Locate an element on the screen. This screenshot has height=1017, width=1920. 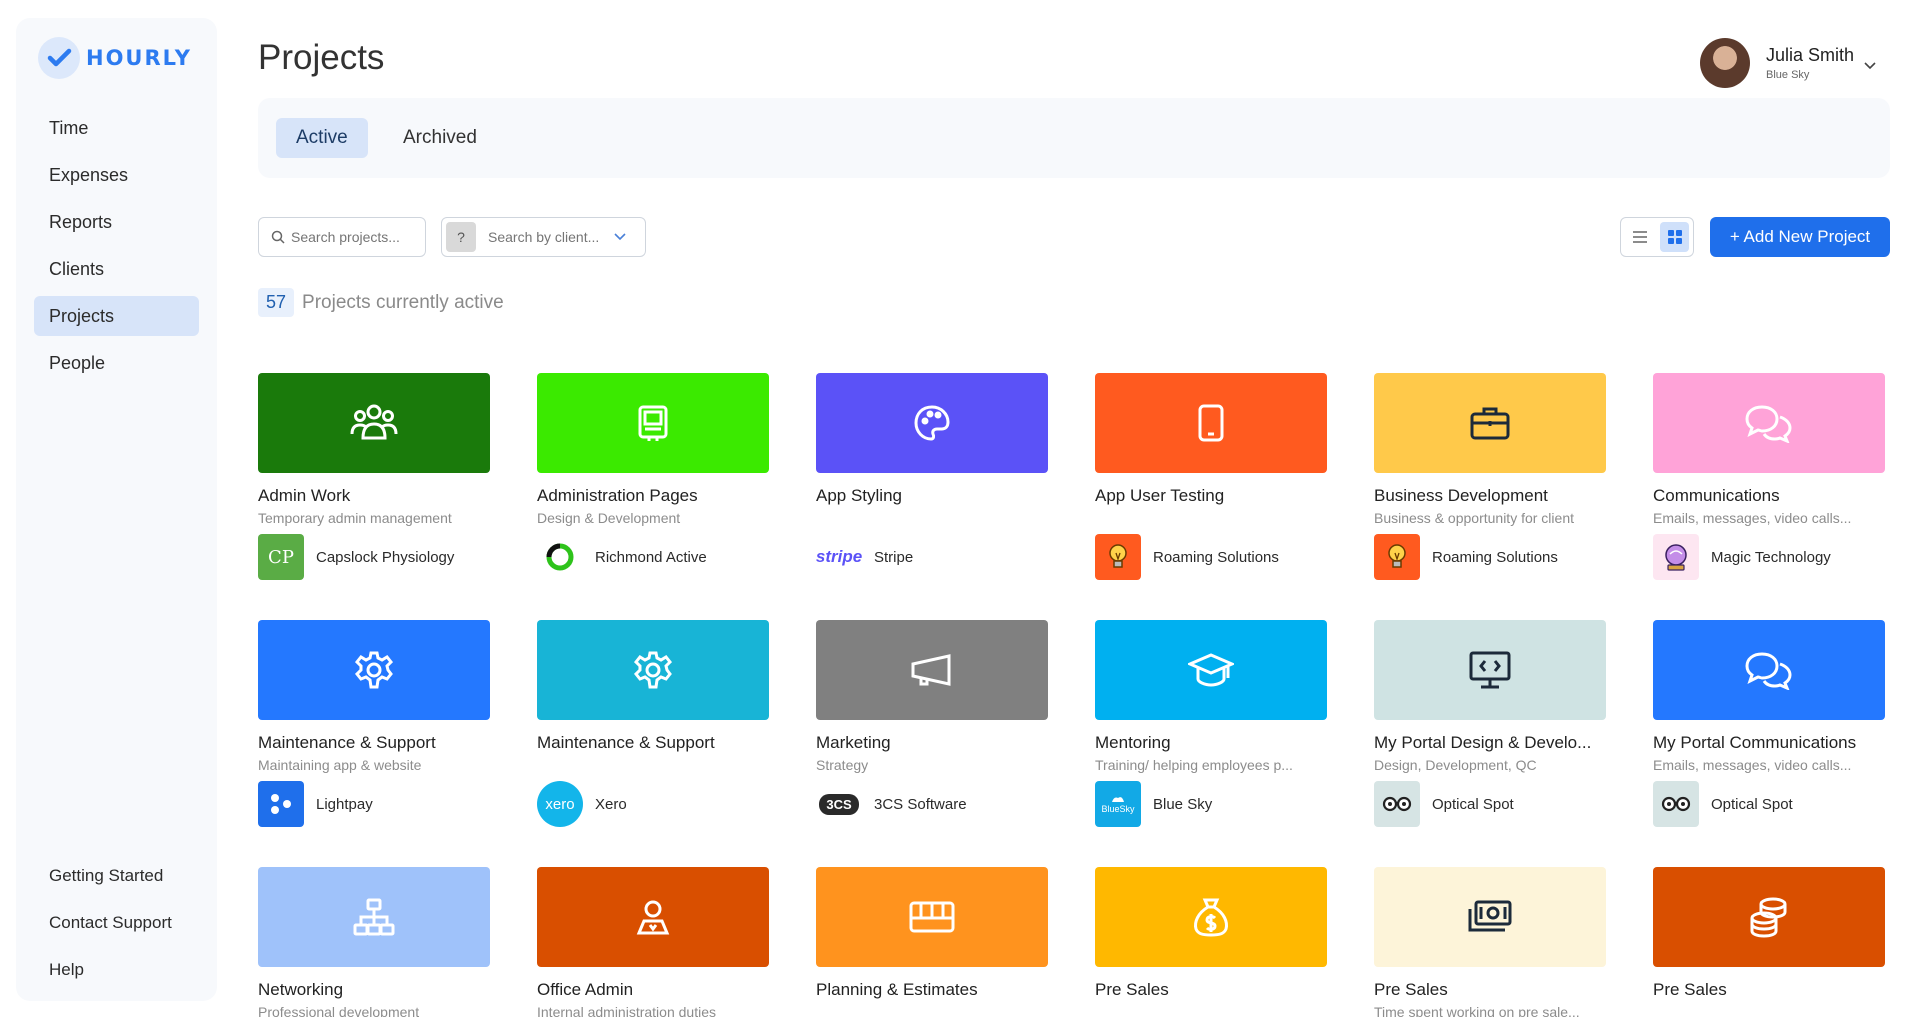
project-title: App Styling is located at coordinates (932, 496).